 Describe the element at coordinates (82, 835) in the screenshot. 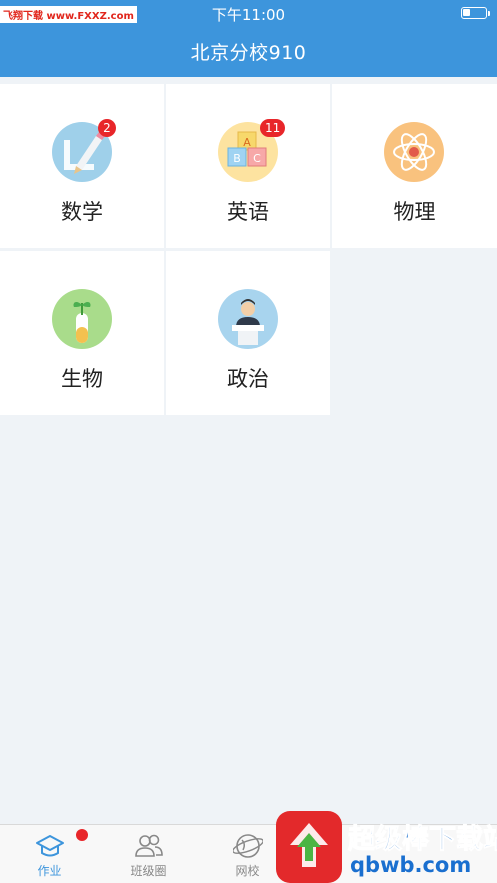

I see `notification-dot` at that location.